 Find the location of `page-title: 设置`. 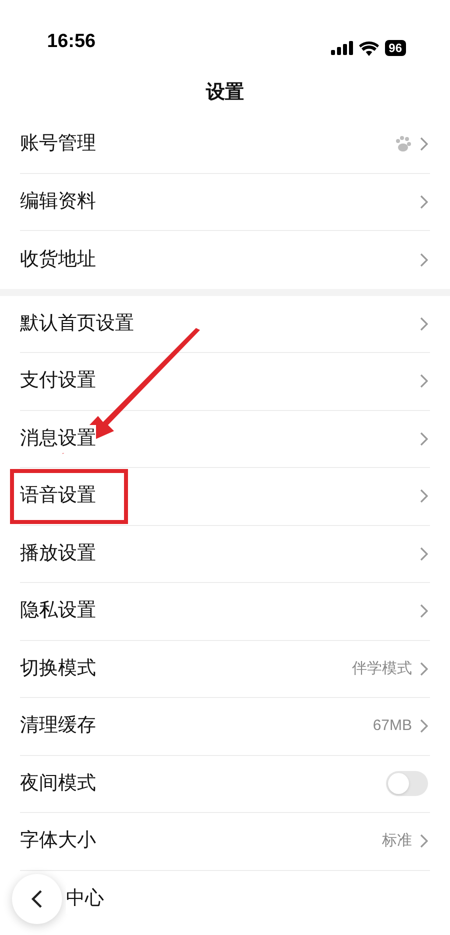

page-title: 设置 is located at coordinates (225, 92).